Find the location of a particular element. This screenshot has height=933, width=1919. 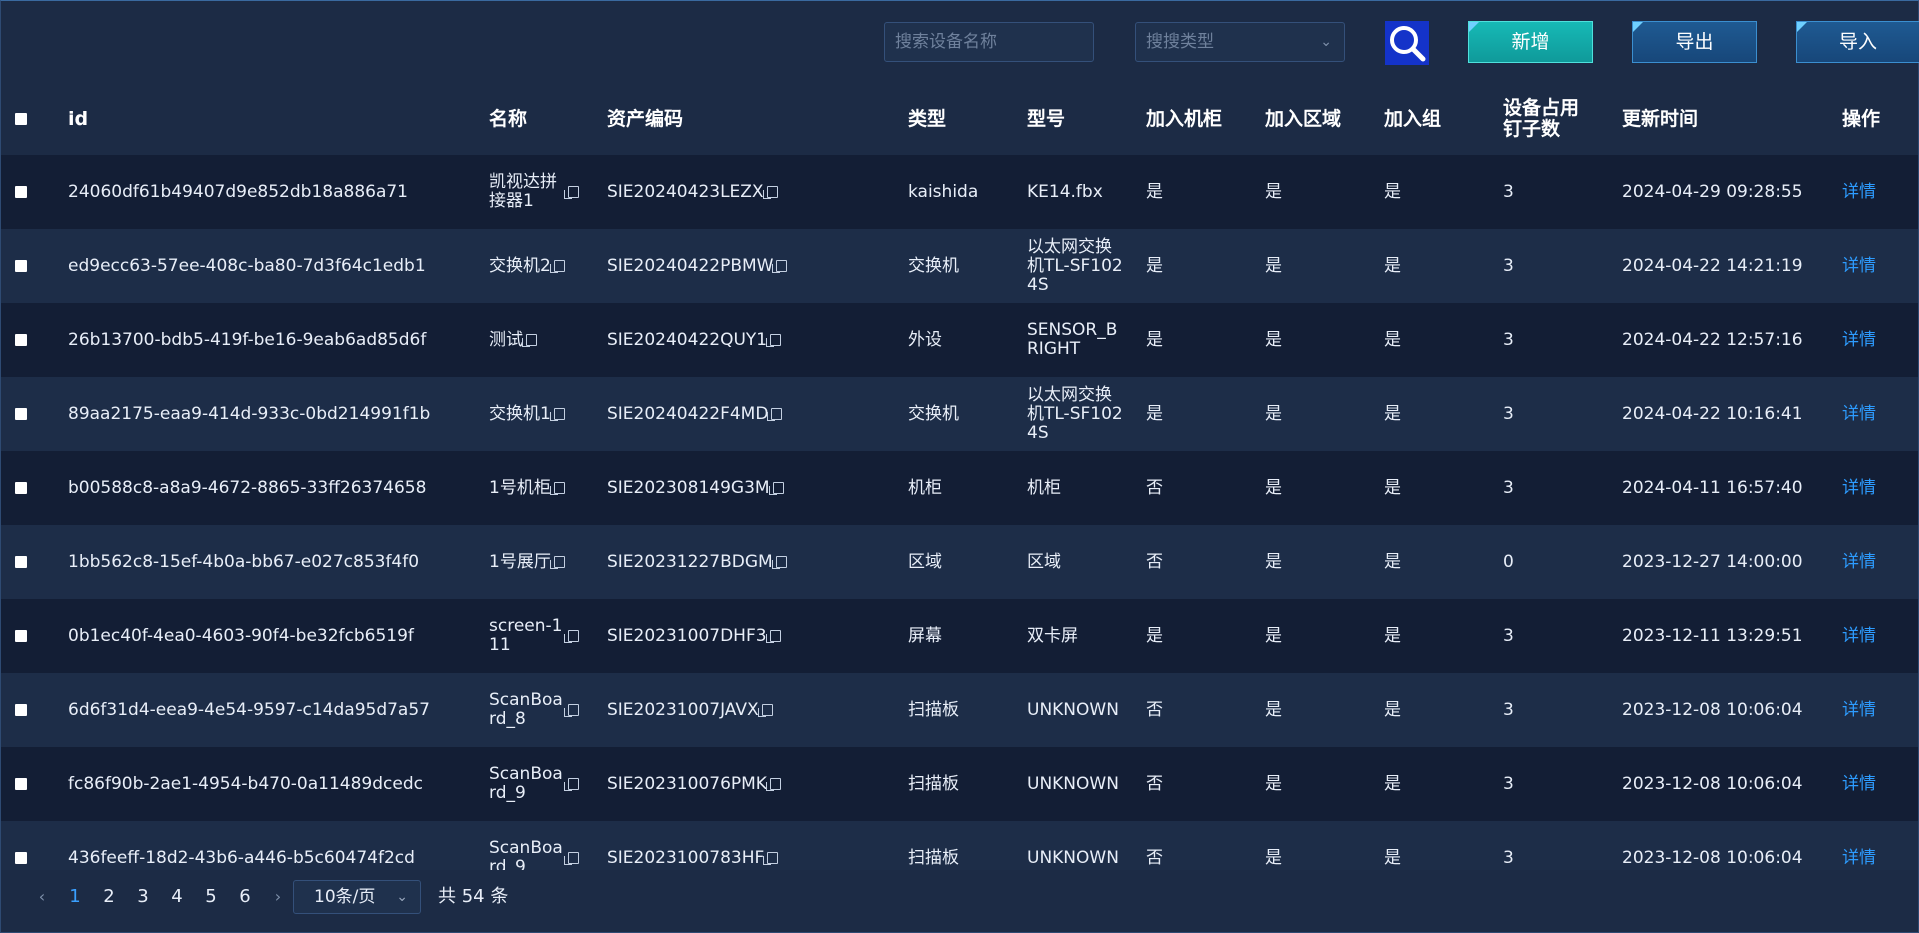

cell-updated: 2024-04-22 14:21:19 is located at coordinates (1727, 266).